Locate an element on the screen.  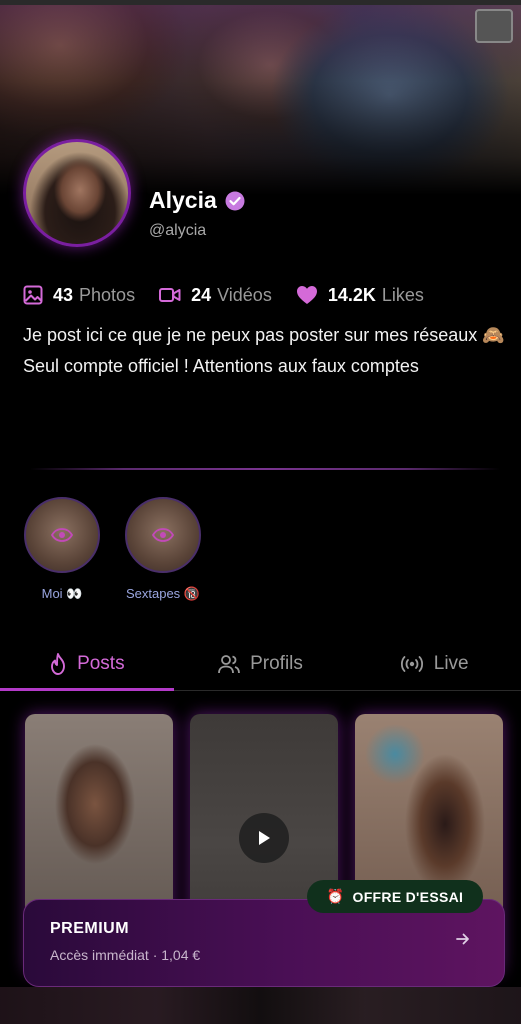
name-row: Alycia is located at coordinates (197, 200).